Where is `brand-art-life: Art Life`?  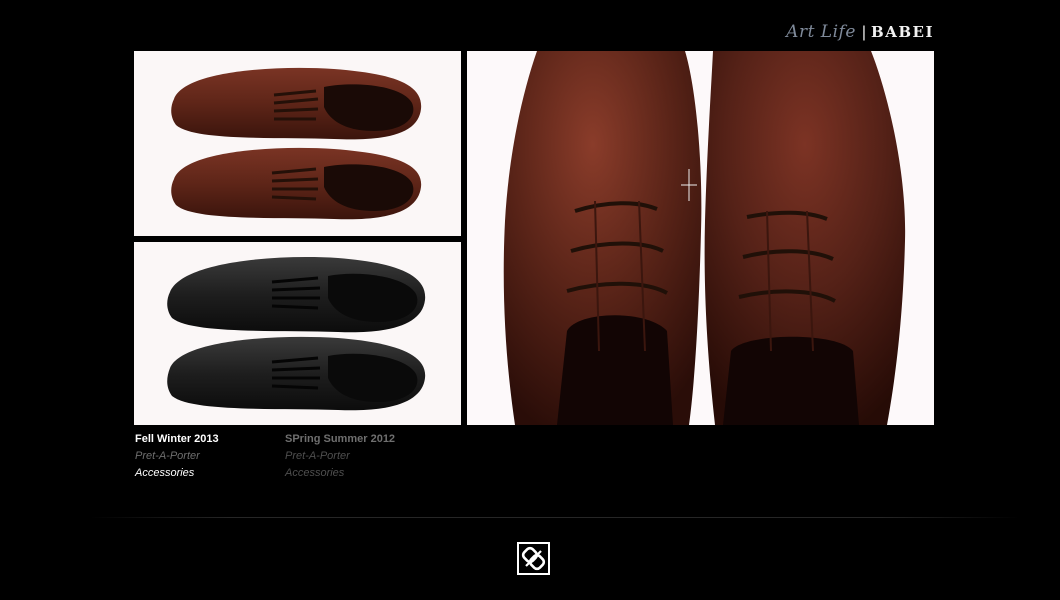 brand-art-life: Art Life is located at coordinates (821, 32).